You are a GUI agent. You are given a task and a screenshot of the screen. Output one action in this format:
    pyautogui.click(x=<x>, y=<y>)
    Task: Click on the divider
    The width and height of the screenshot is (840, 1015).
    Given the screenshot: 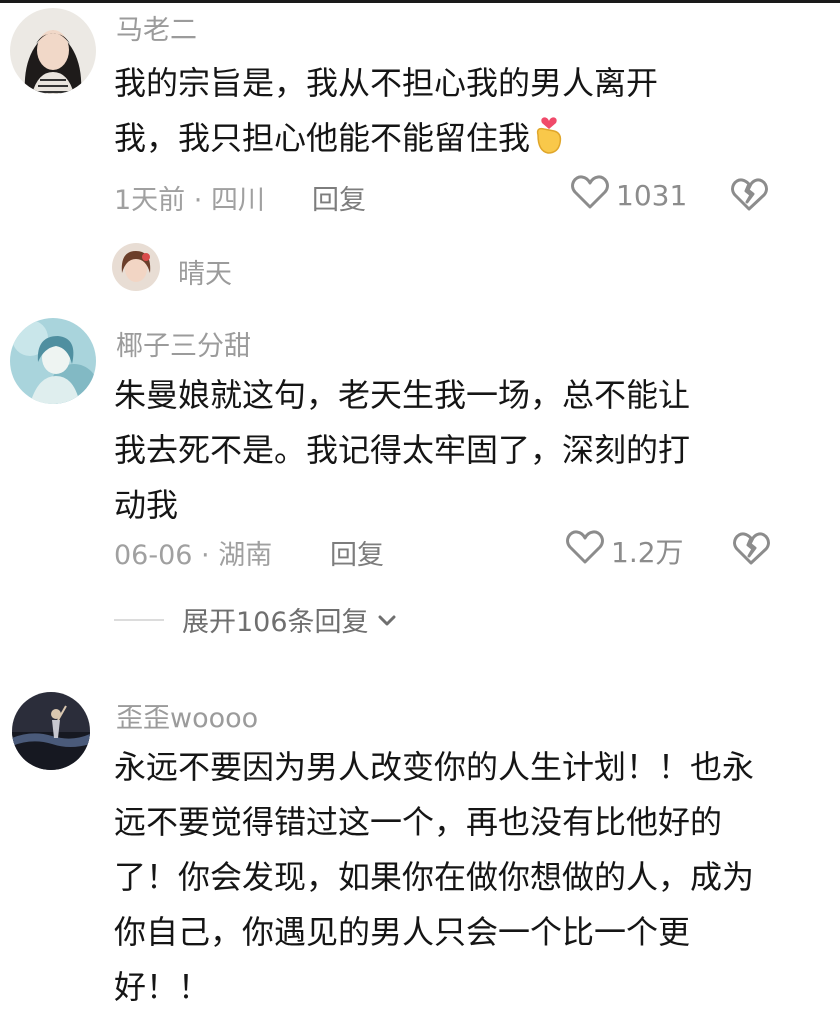 What is the action you would take?
    pyautogui.click(x=139, y=619)
    